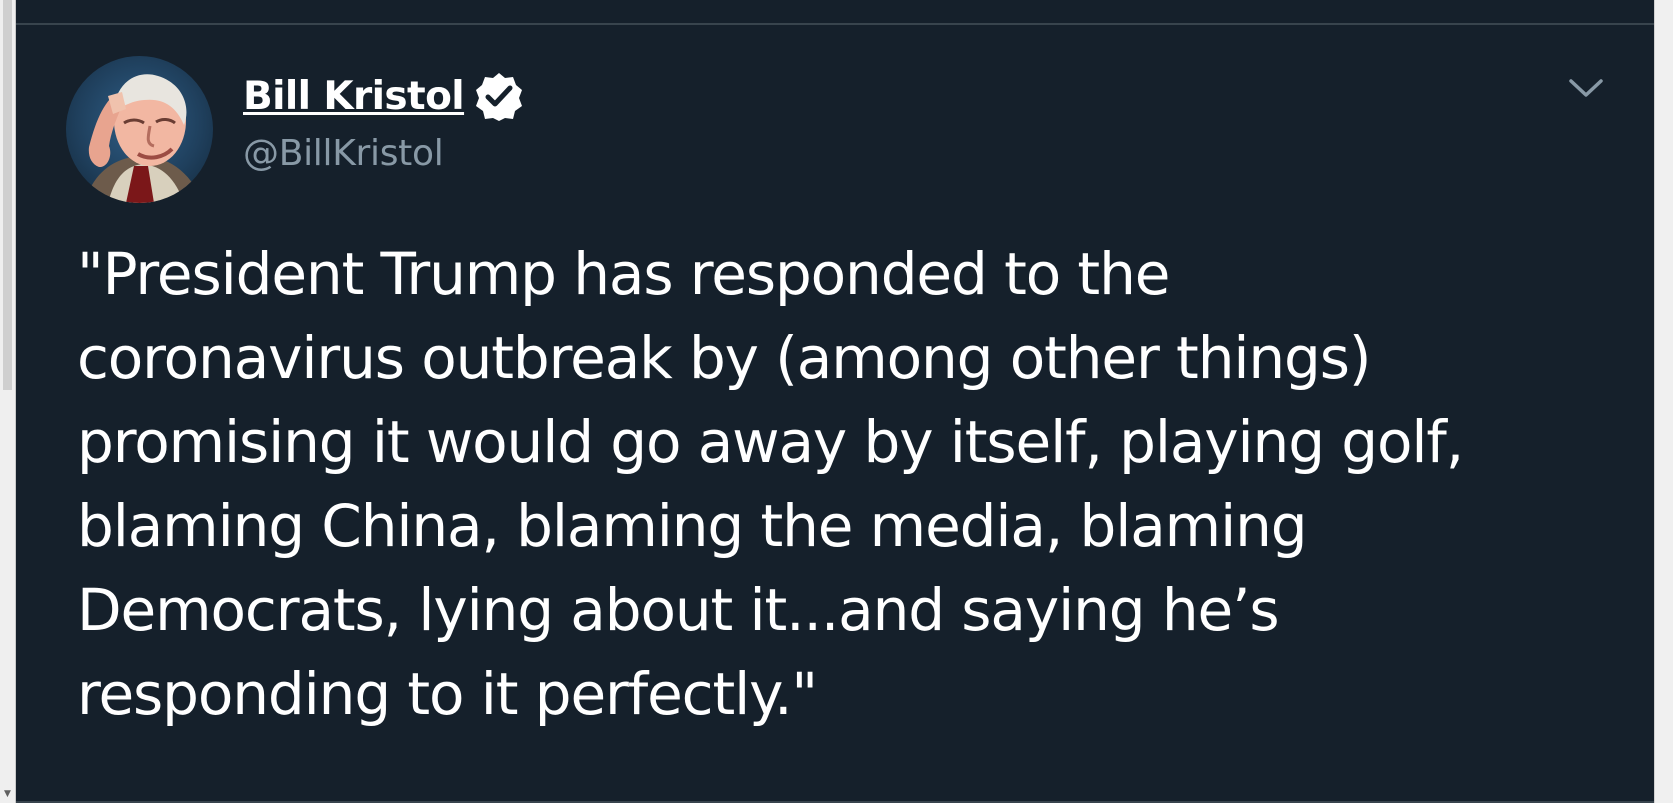 This screenshot has width=1673, height=803. I want to click on right-scrollbar, so click(1663, 401).